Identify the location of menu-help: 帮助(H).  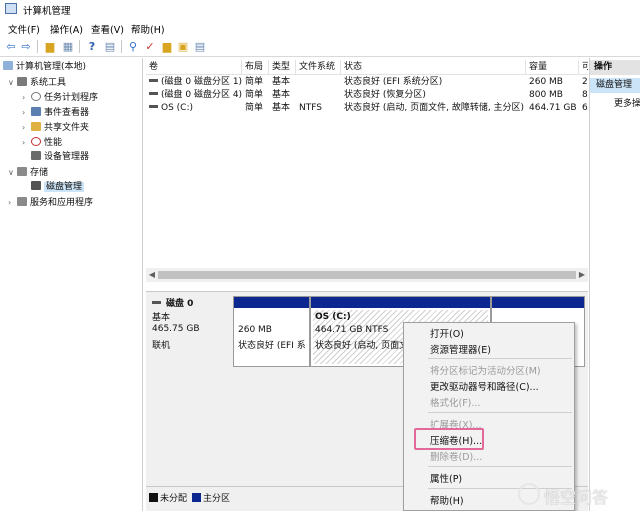
(148, 29).